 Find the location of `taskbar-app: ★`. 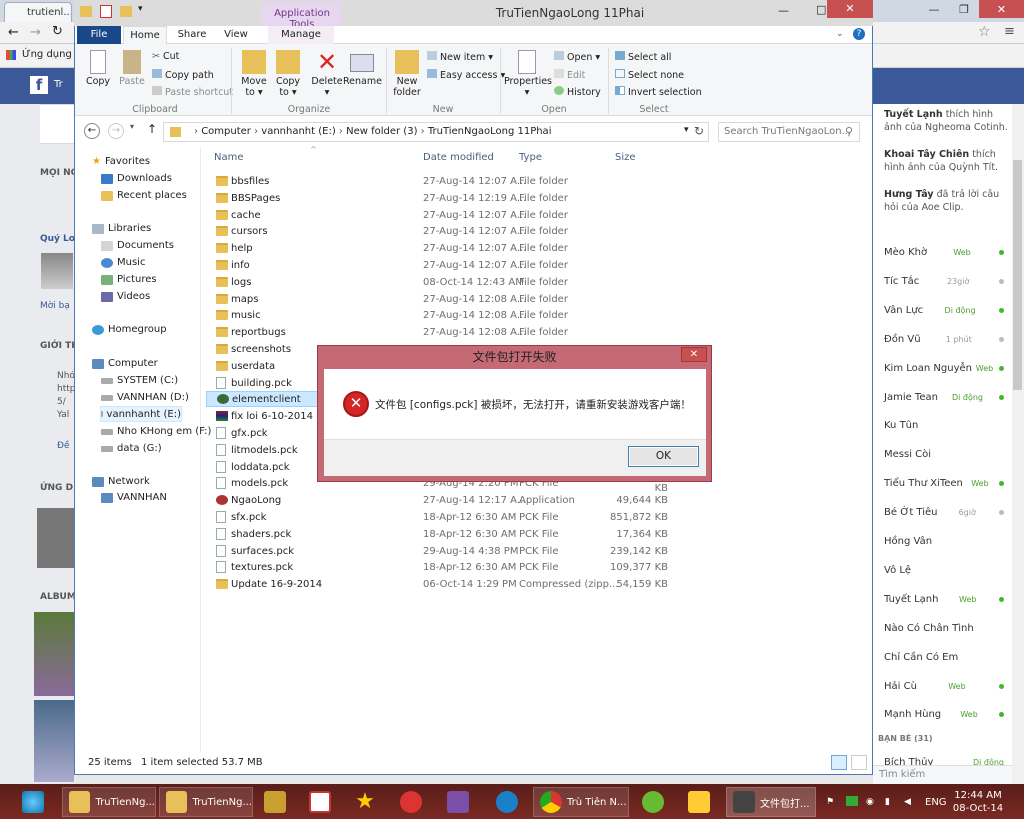

taskbar-app: ★ is located at coordinates (366, 802).